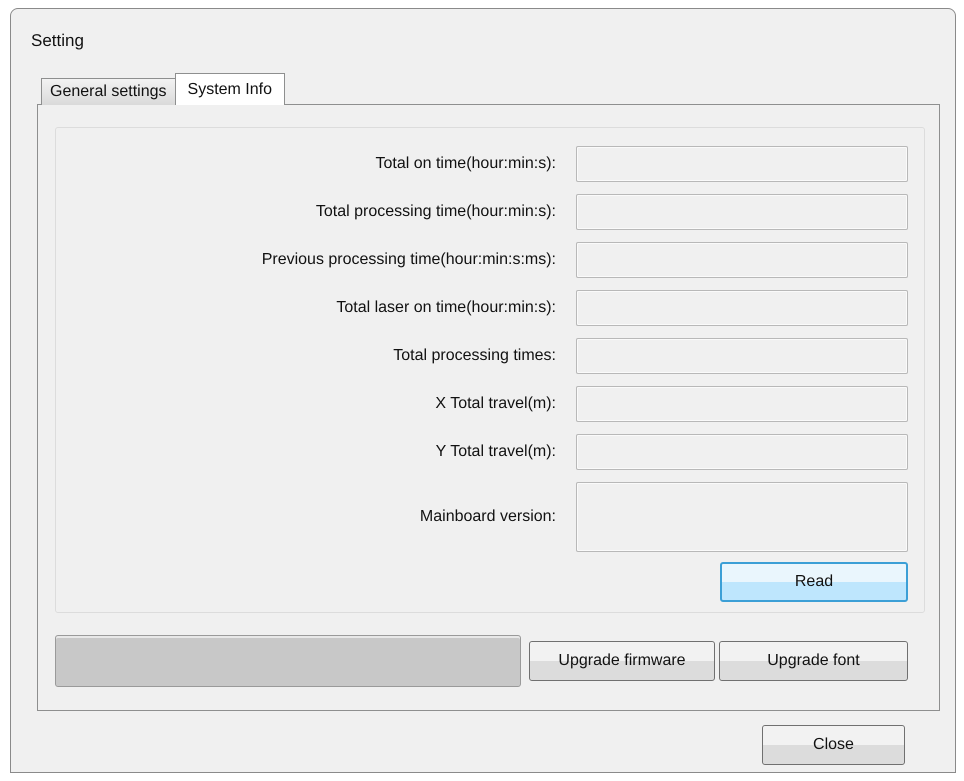 This screenshot has width=964, height=781. Describe the element at coordinates (814, 582) in the screenshot. I see `read-button: Read` at that location.